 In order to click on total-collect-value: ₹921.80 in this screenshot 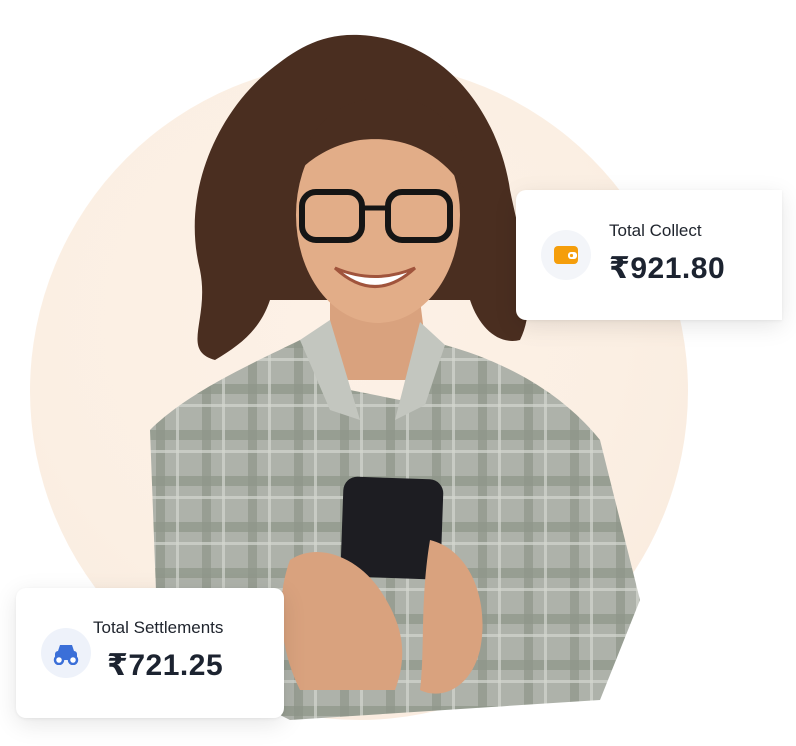, I will do `click(667, 268)`.